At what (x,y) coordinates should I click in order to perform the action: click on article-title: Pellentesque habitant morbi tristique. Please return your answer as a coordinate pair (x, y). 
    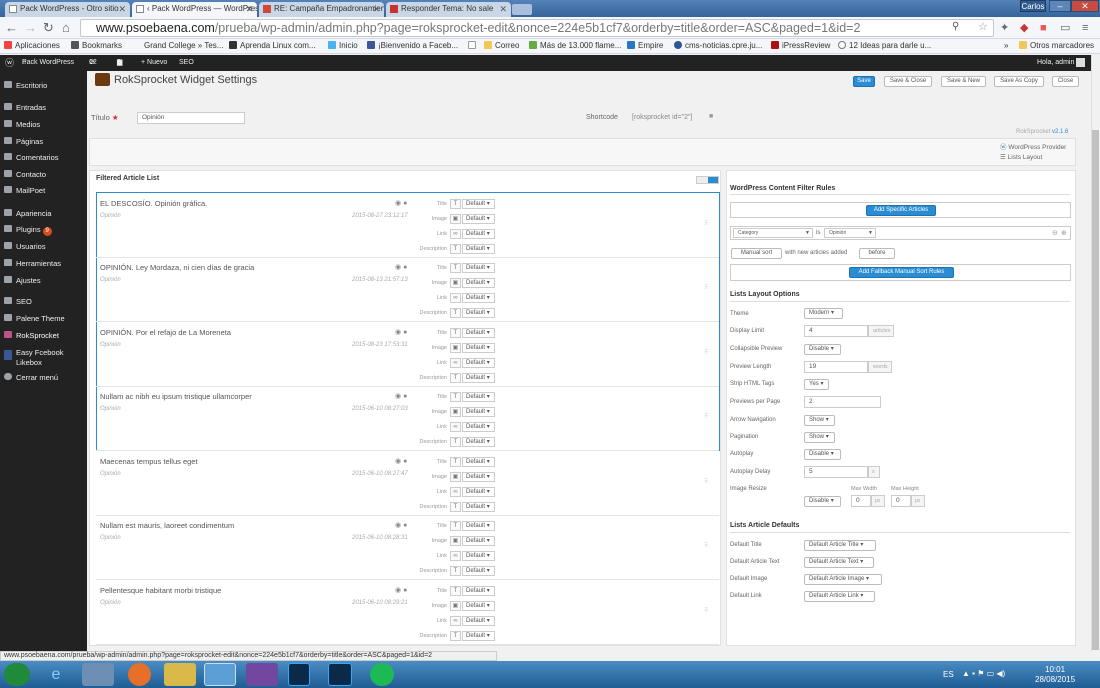
    Looking at the image, I should click on (160, 590).